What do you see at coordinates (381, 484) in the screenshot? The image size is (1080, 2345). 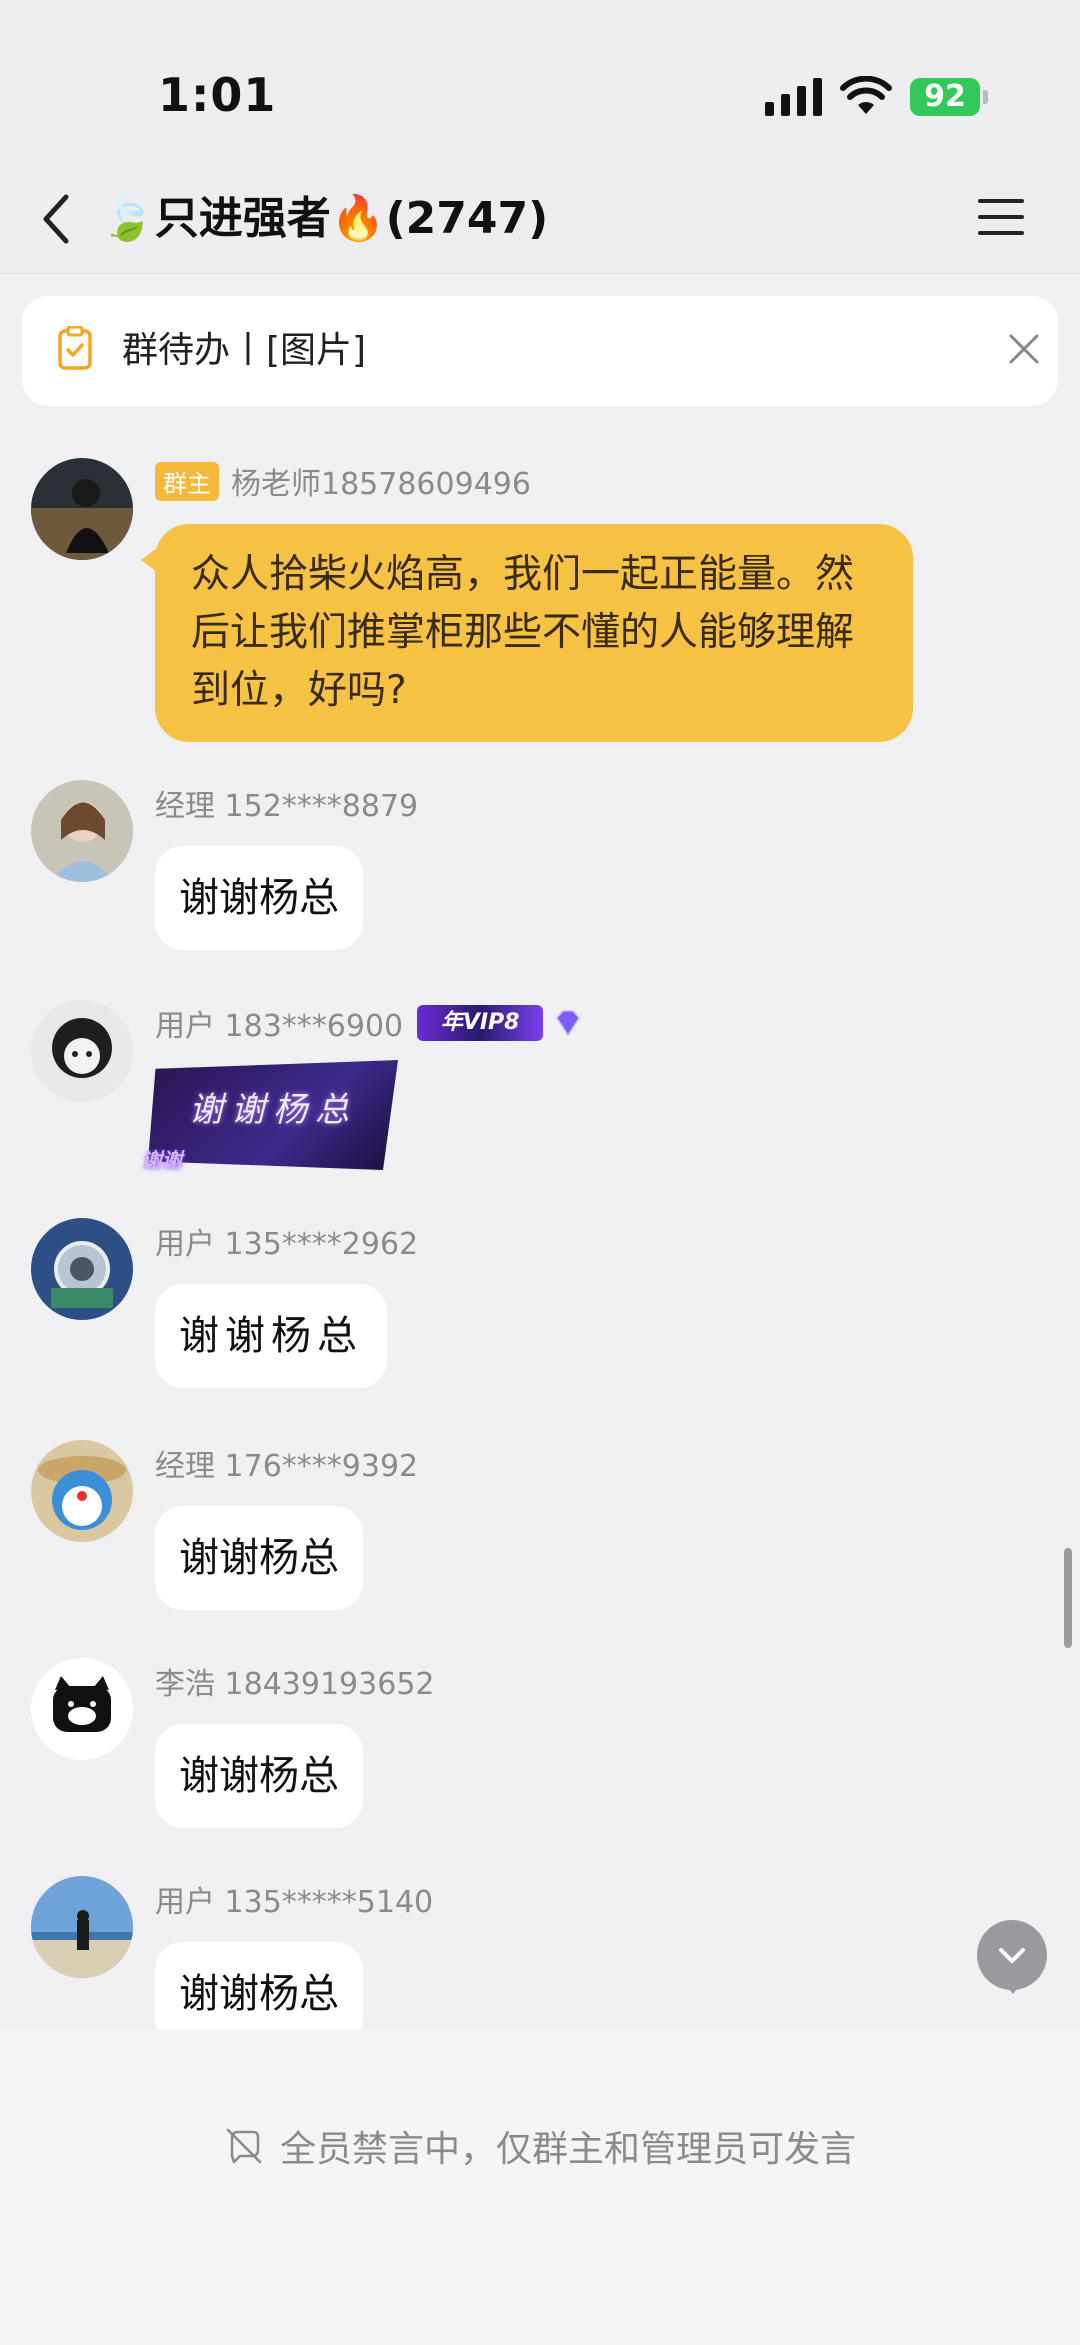 I see `sender-name: 杨老师18578609496` at bounding box center [381, 484].